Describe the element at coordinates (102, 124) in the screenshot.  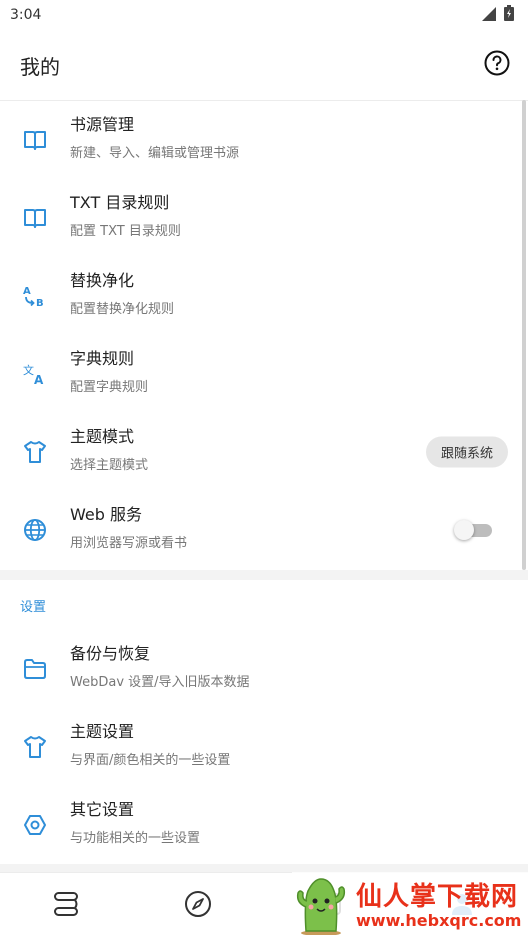
I see `menu-item-title: 书源管理` at that location.